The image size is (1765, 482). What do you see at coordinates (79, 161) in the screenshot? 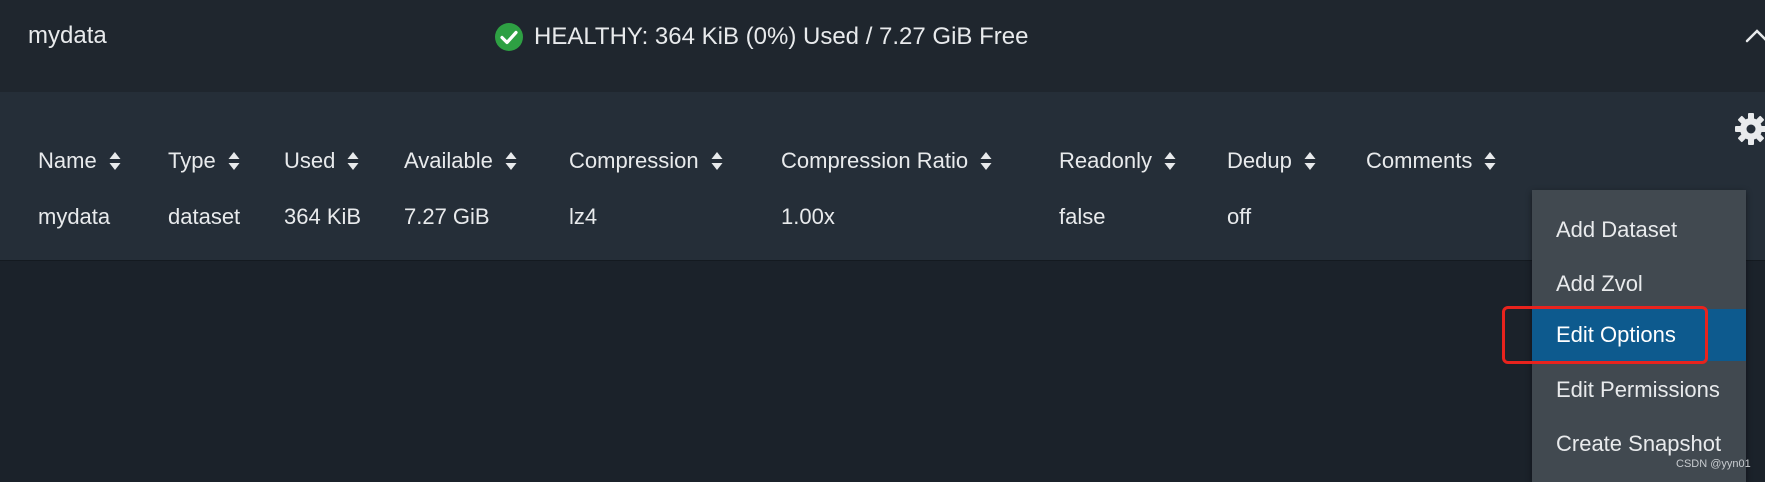
I see `column-header-name: Name` at bounding box center [79, 161].